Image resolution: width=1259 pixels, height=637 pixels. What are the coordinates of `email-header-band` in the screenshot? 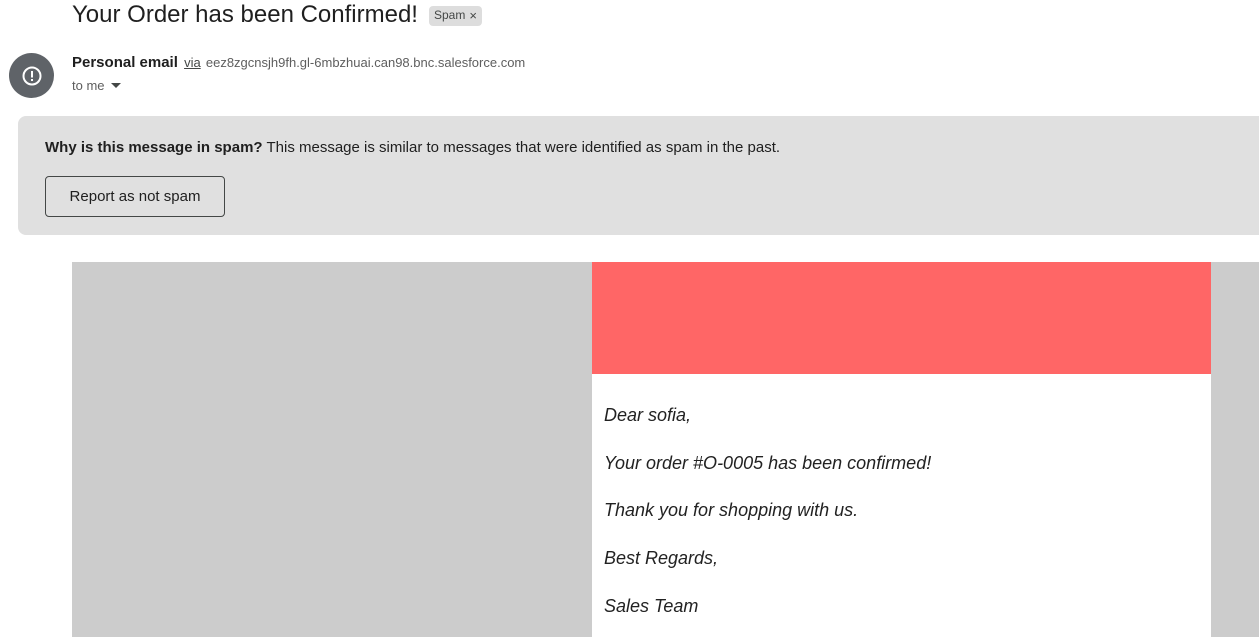 It's located at (901, 318).